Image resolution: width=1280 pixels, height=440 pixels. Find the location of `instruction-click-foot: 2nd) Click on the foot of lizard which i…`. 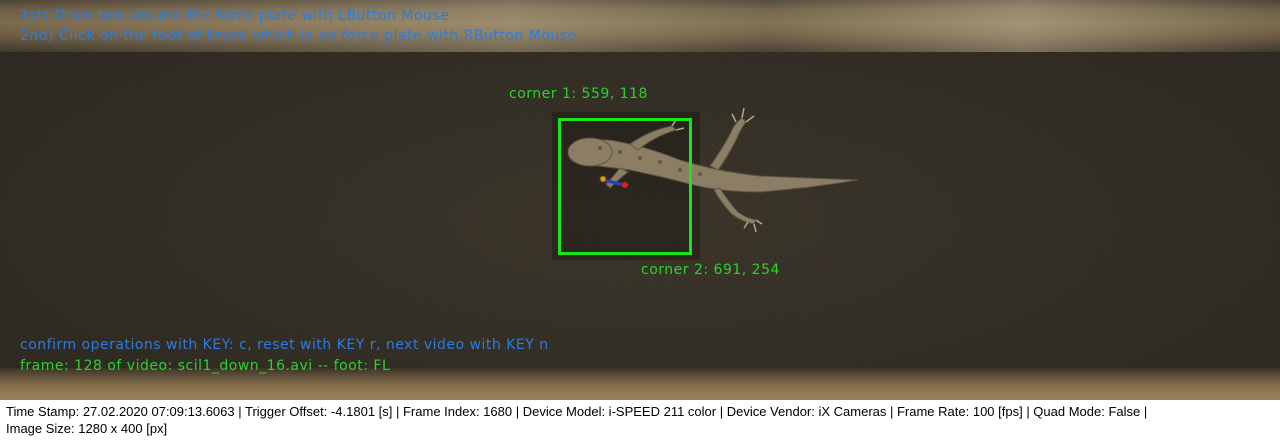

instruction-click-foot: 2nd) Click on the foot of lizard which i… is located at coordinates (298, 36).